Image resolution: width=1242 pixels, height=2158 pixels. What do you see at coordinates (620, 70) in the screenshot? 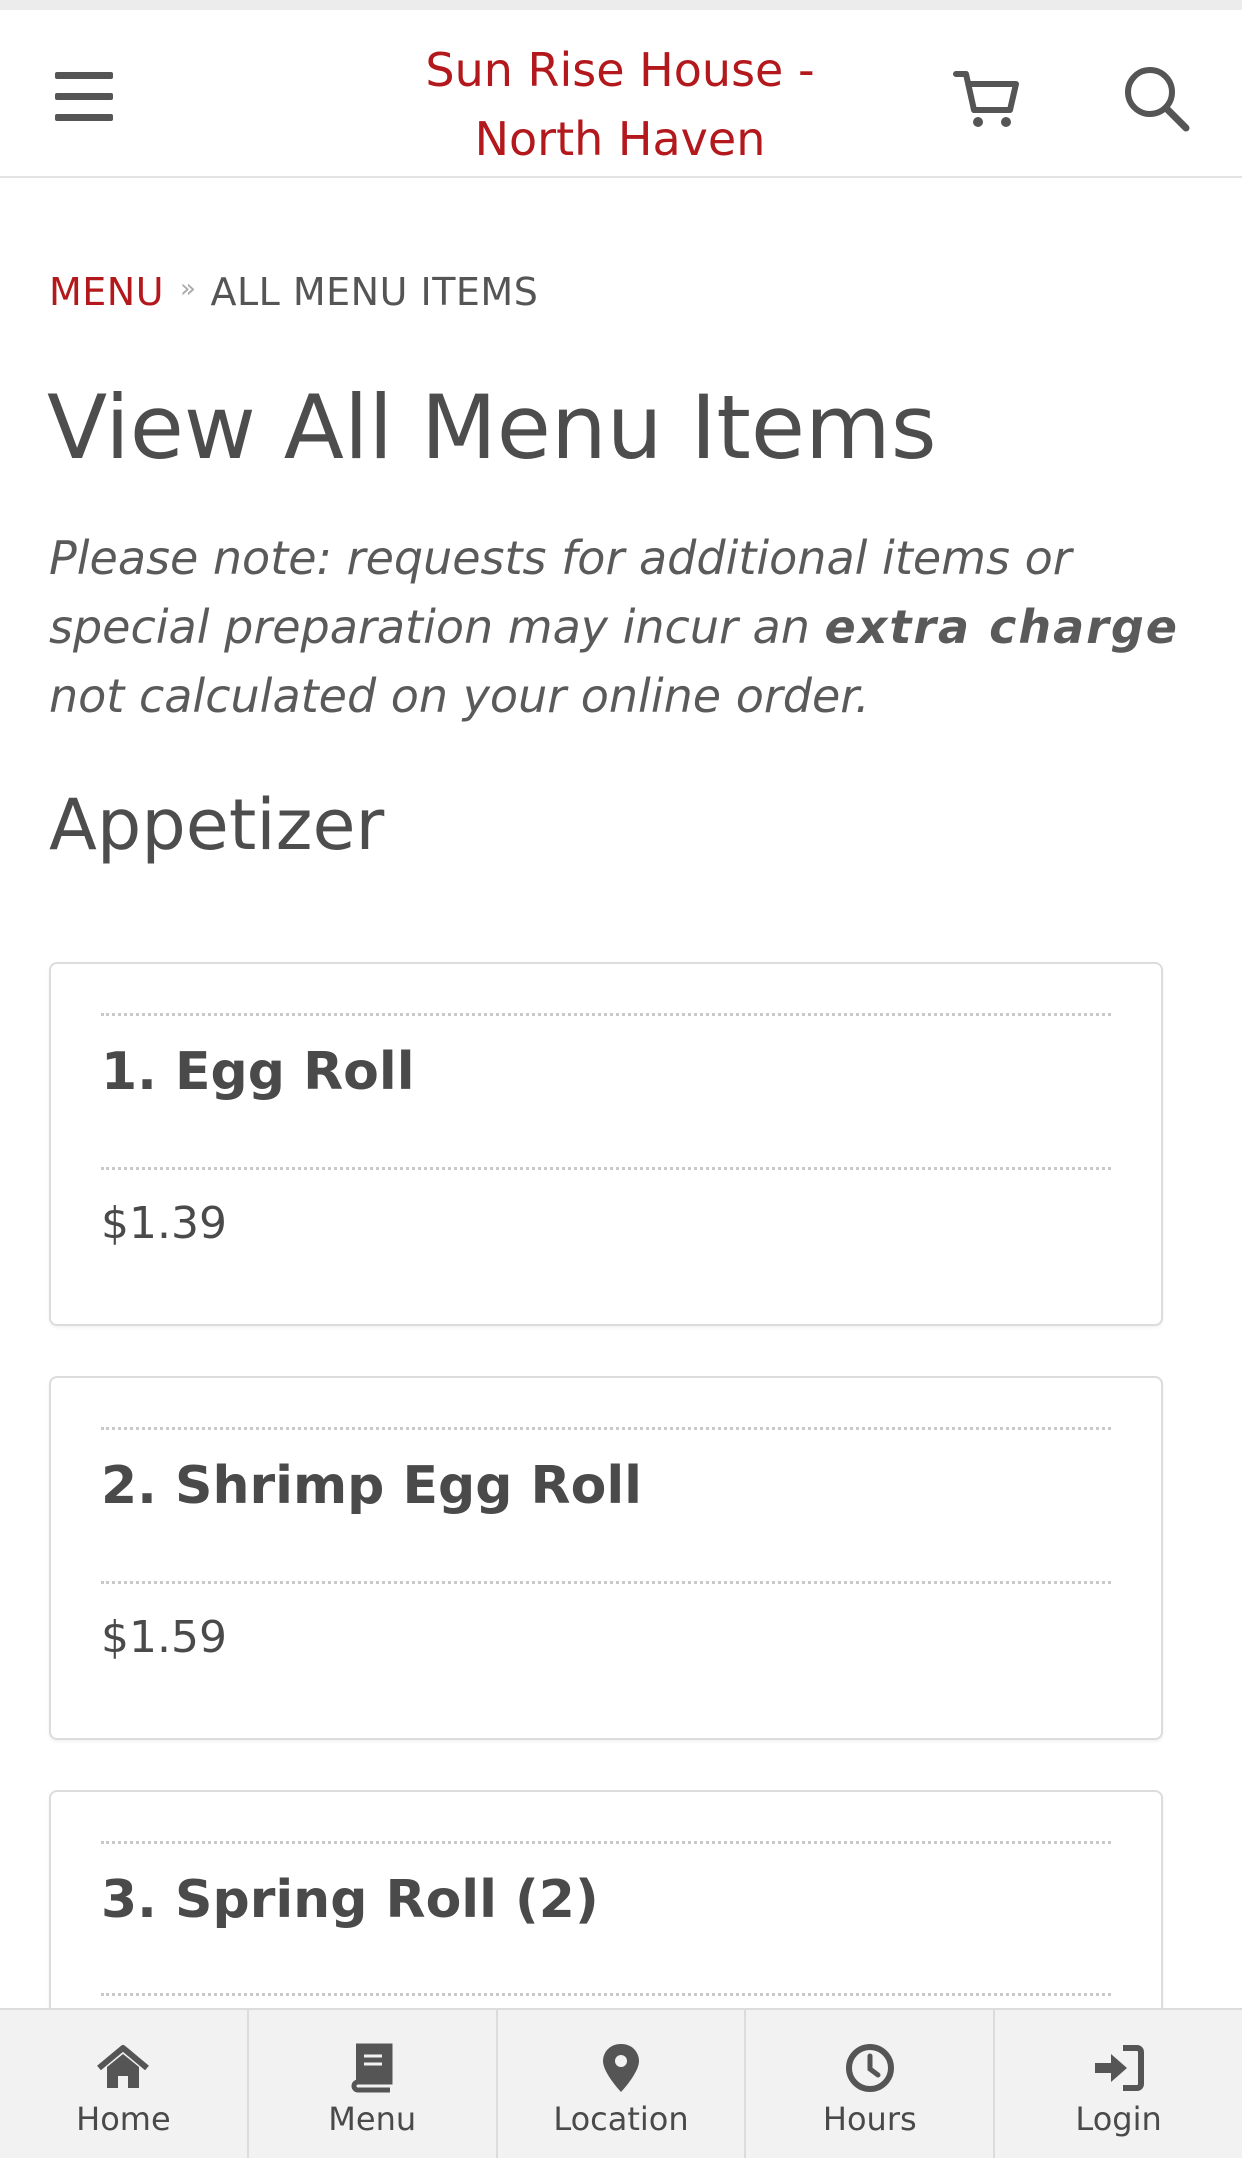
I see `restaurant-title-line1: Sun Rise House -` at bounding box center [620, 70].